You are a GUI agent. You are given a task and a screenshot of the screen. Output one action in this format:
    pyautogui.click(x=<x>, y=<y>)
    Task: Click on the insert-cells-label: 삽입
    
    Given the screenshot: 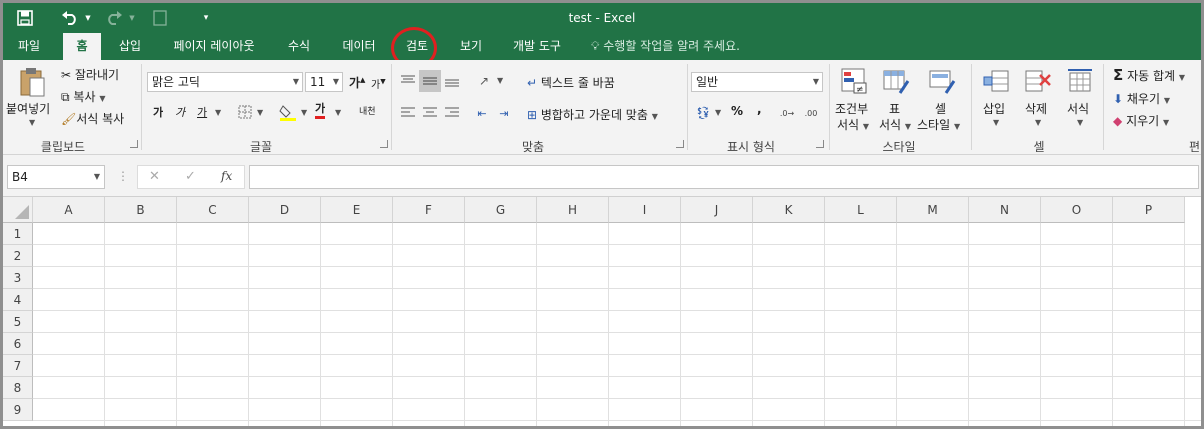 What is the action you would take?
    pyautogui.click(x=994, y=108)
    